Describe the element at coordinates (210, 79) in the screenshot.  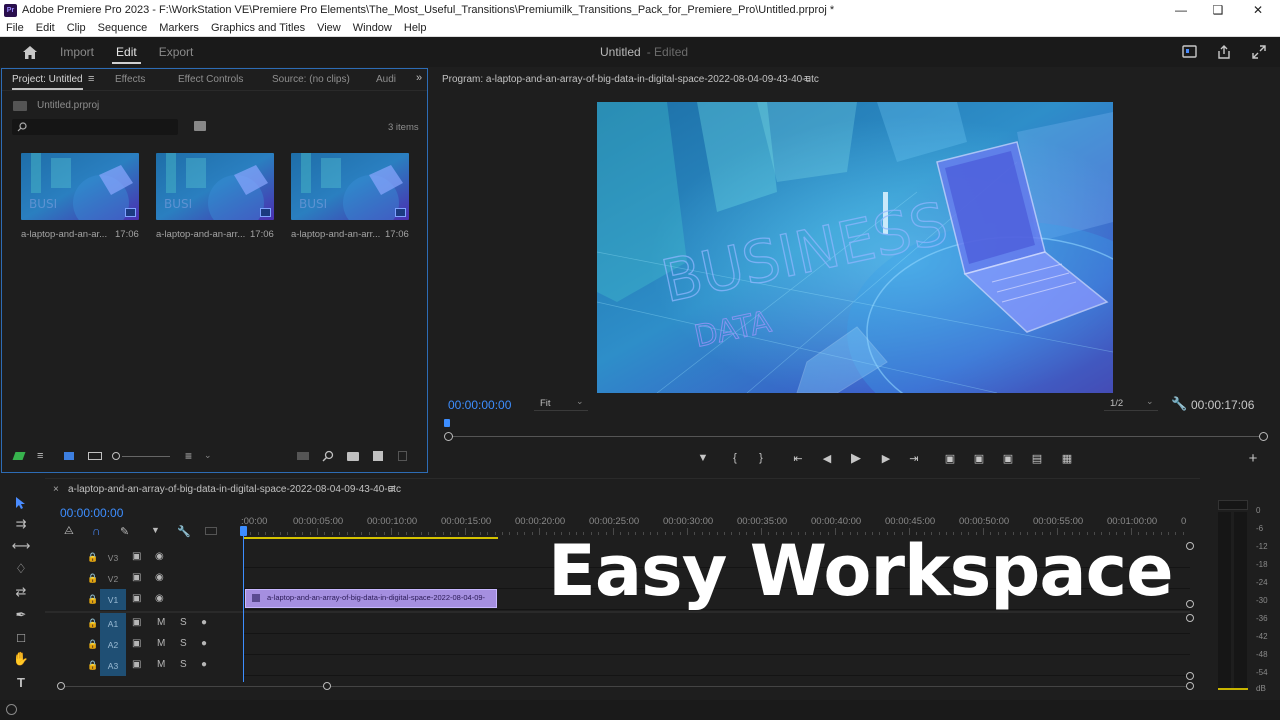
I see `tab-effect-controls: Effect Controls` at that location.